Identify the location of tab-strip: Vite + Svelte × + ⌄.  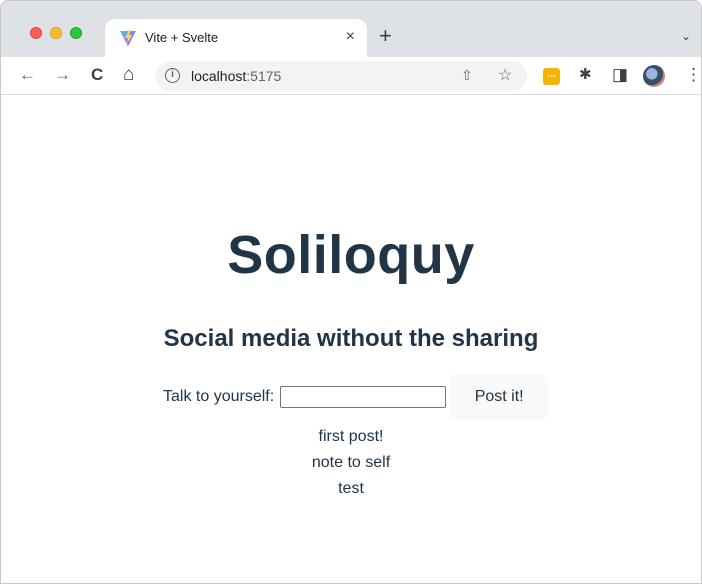
(351, 29).